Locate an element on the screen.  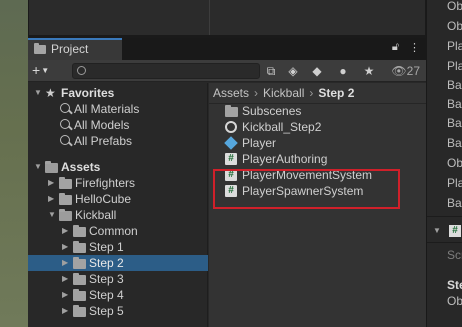
inspector-section-title: Ste is located at coordinates (454, 285).